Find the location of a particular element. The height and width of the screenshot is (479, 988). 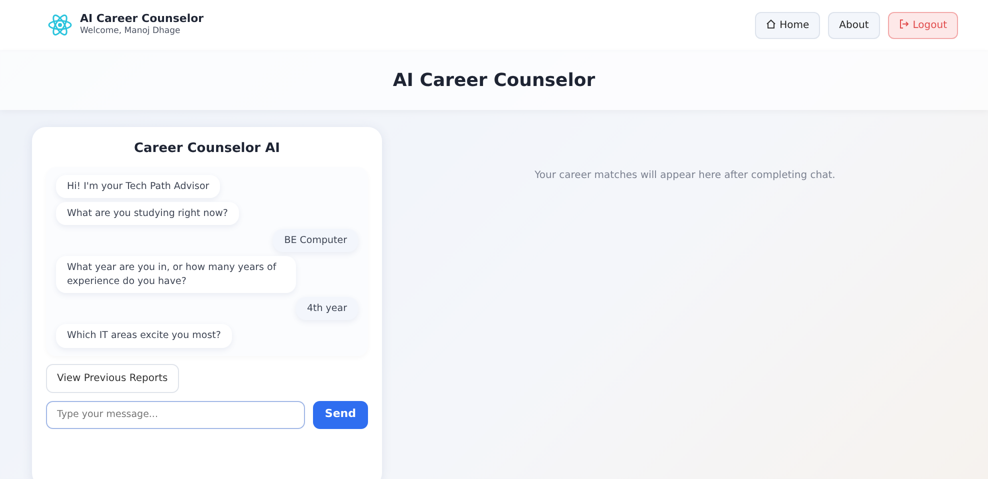

view-reports-button: View Previous Reports is located at coordinates (112, 378).